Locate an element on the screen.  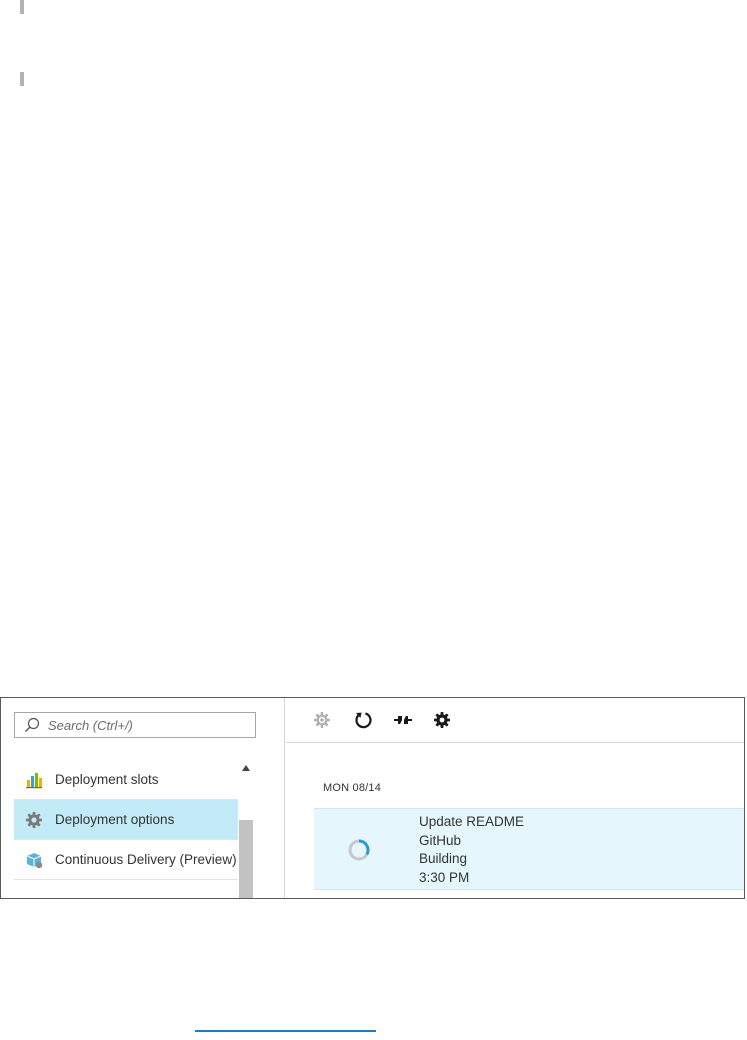
search-input is located at coordinates (143, 725).